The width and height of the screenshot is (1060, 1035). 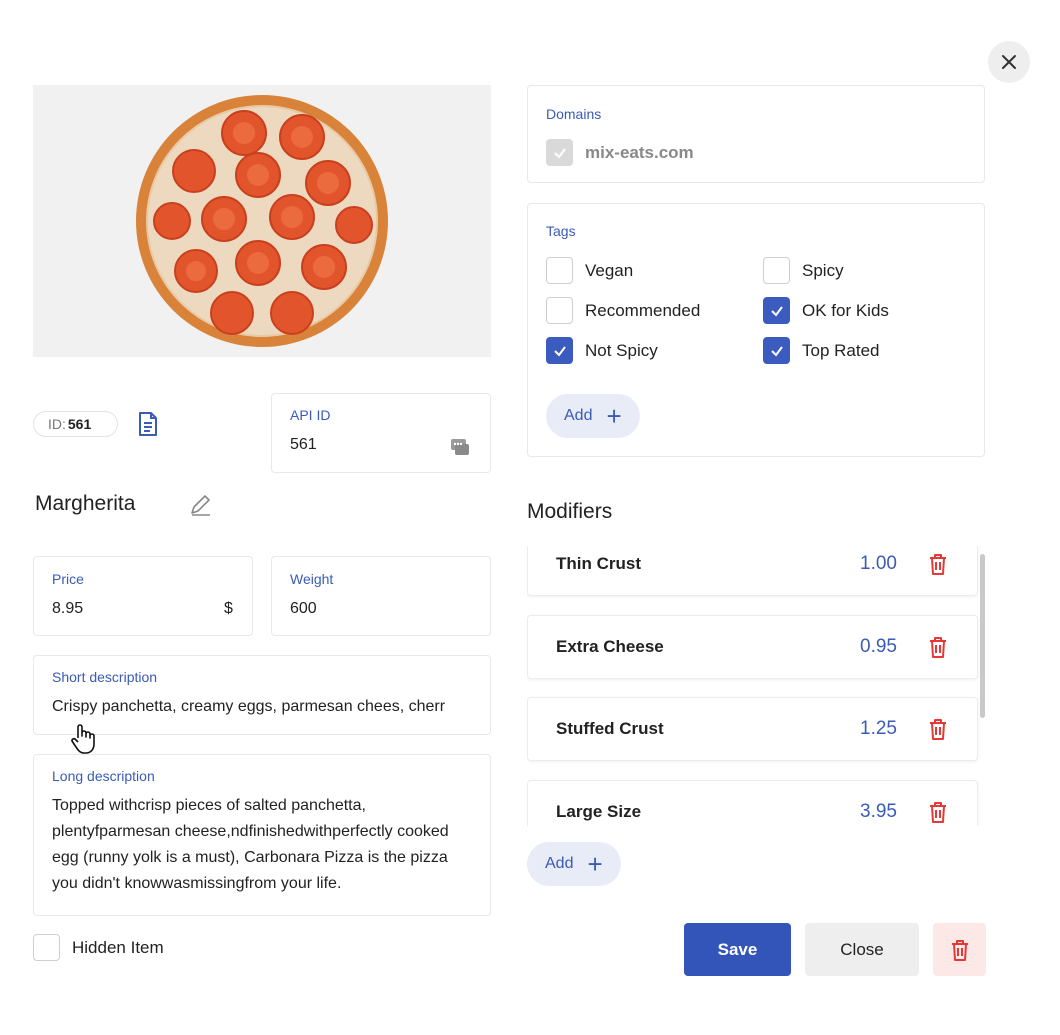 I want to click on tags-label: Tags, so click(x=561, y=231).